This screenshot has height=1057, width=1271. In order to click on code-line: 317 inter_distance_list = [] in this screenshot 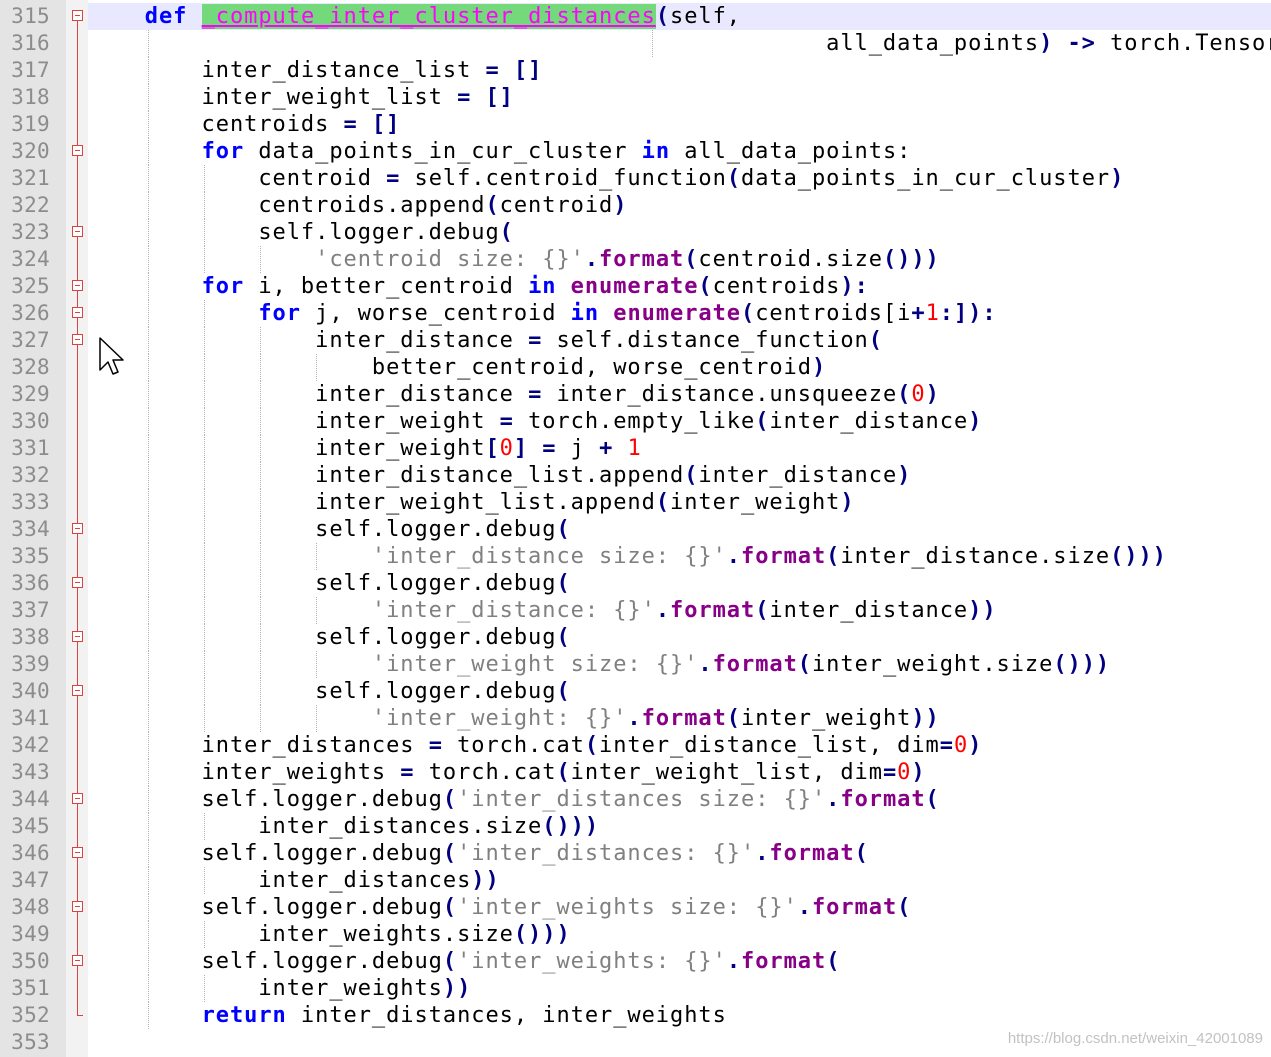, I will do `click(641, 70)`.